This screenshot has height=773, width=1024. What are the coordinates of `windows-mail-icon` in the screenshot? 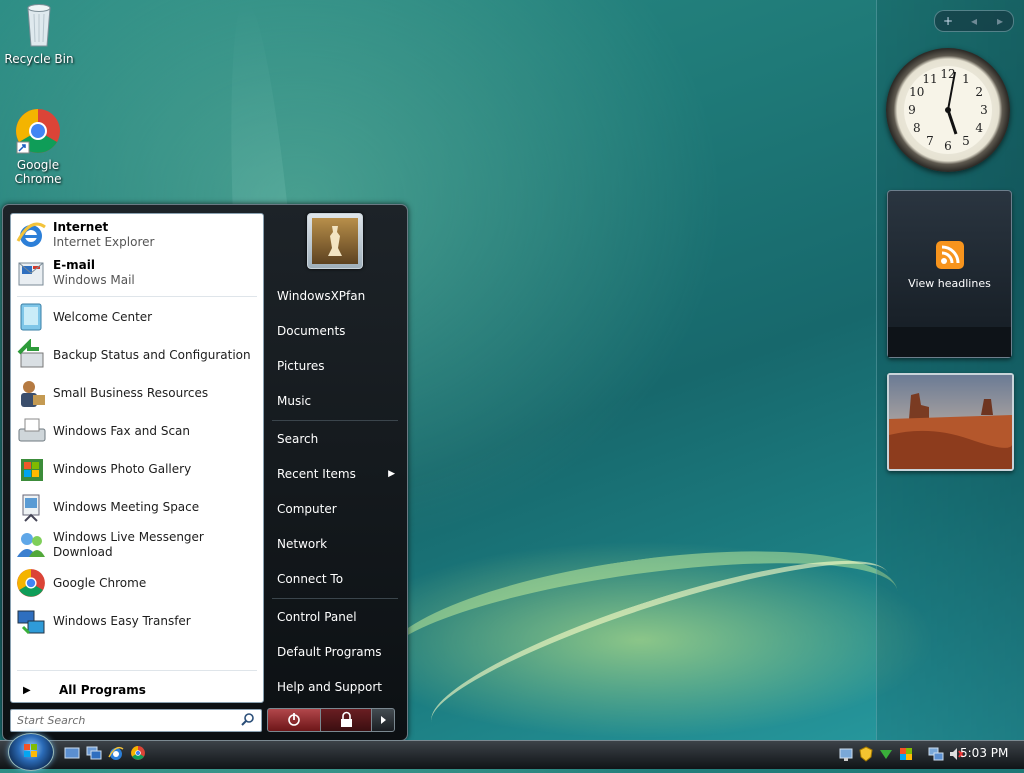 It's located at (31, 273).